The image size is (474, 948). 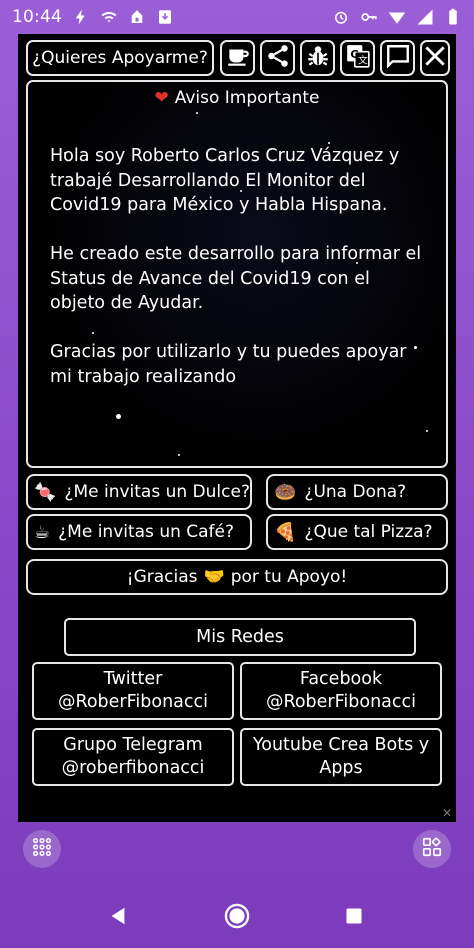 What do you see at coordinates (137, 17) in the screenshot?
I see `notification-icon` at bounding box center [137, 17].